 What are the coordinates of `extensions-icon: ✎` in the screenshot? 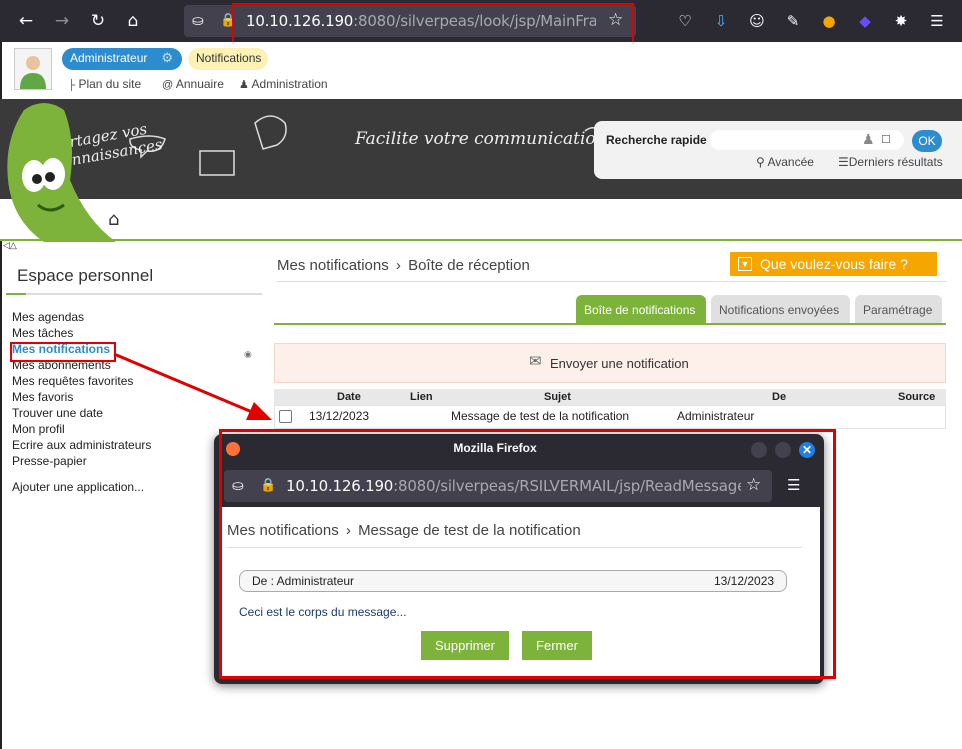 It's located at (793, 21).